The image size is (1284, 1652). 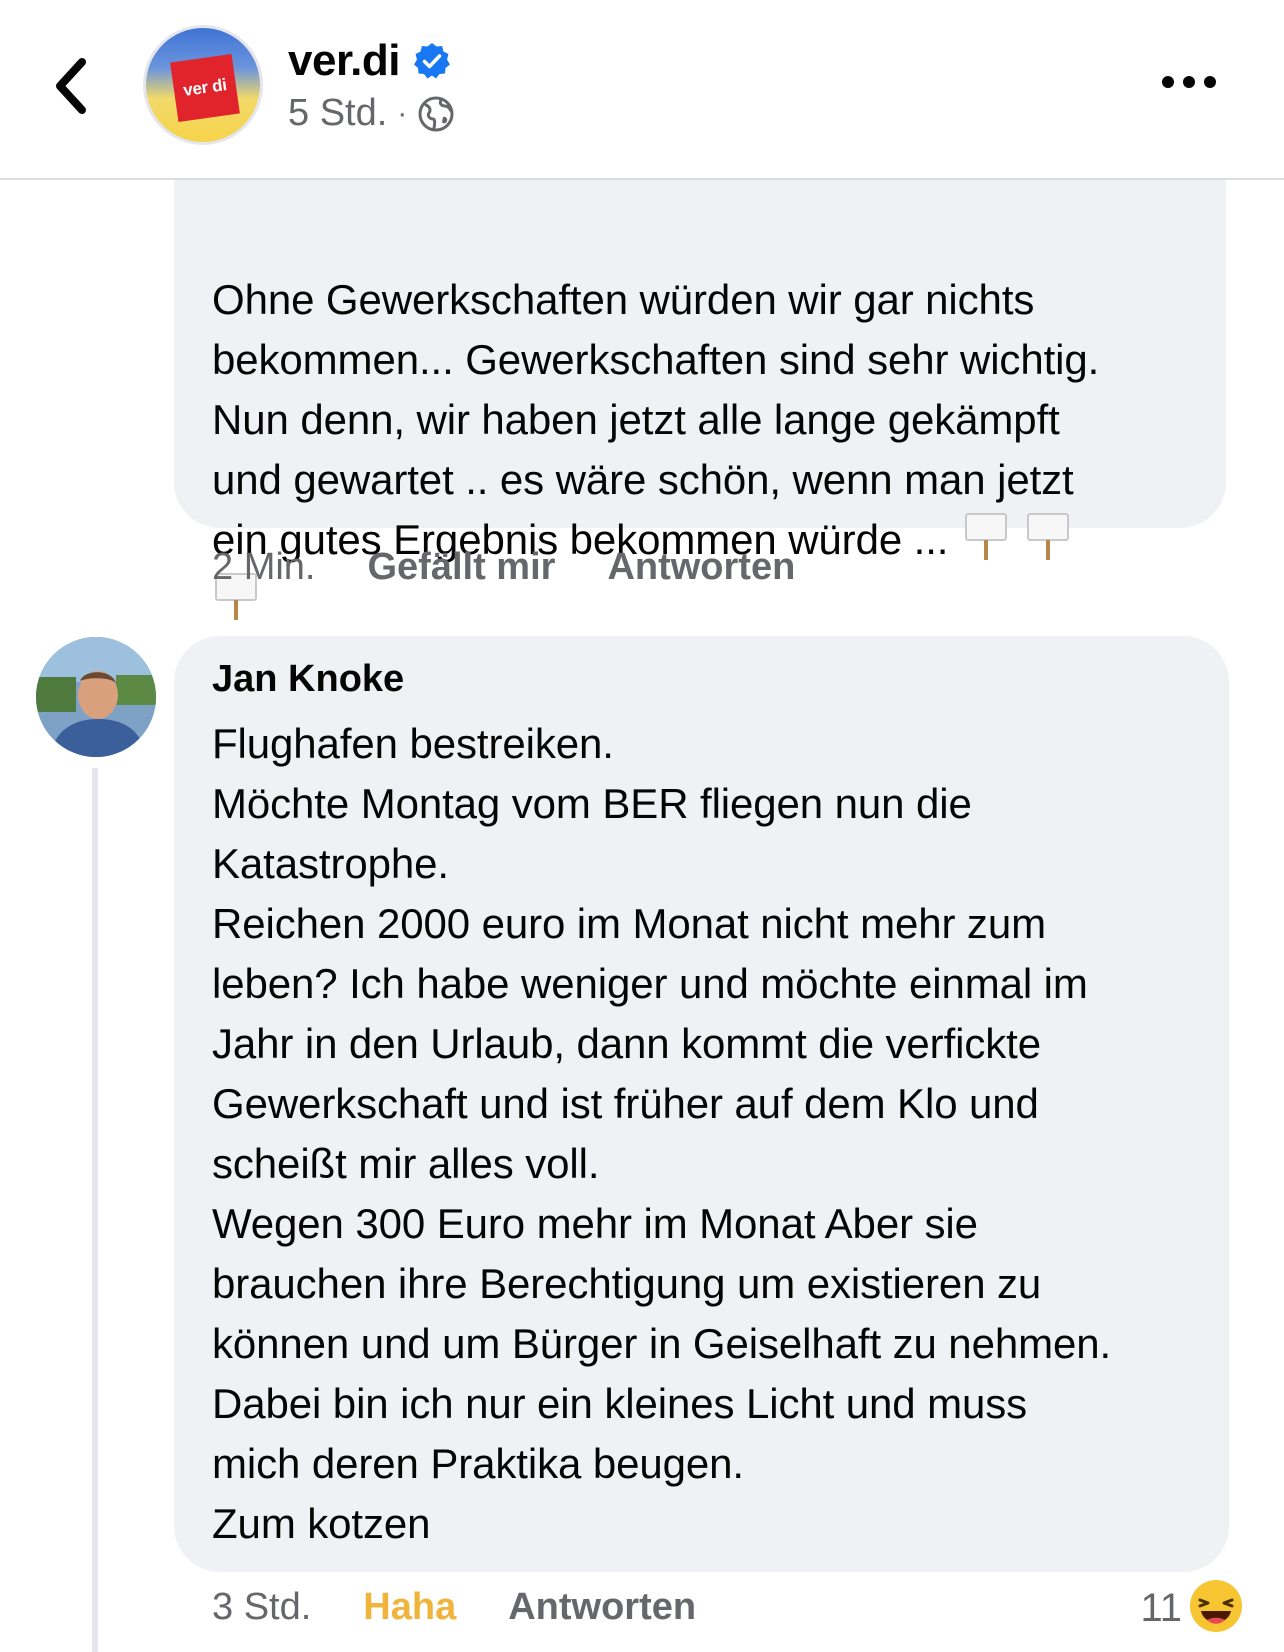 I want to click on comment-actions: 2 Min. Gefällt mir Antworten, so click(x=529, y=567).